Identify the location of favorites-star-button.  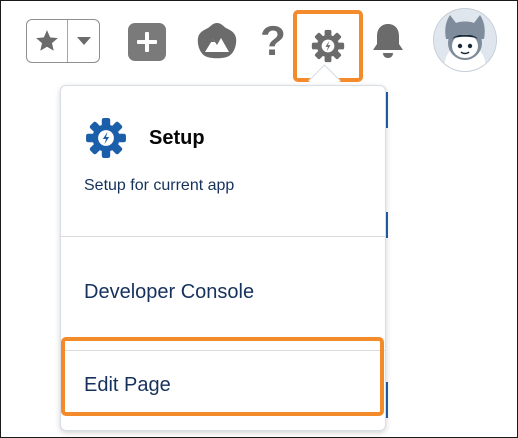
(47, 41).